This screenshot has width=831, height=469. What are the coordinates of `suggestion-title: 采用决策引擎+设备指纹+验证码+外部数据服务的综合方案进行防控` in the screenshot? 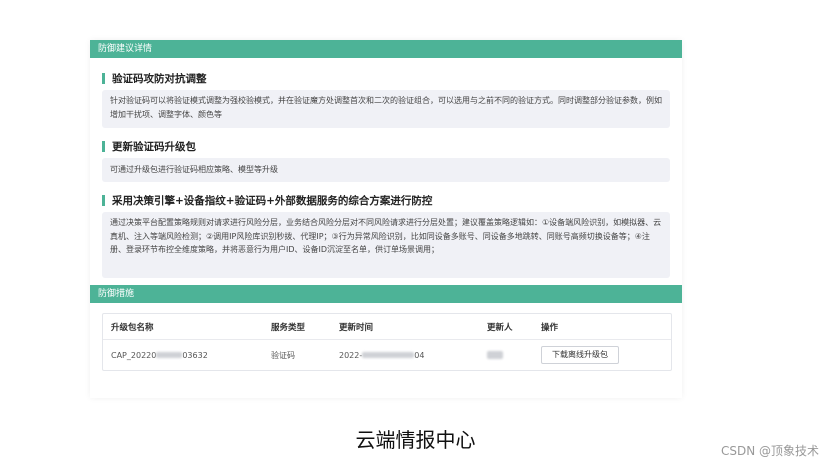 It's located at (386, 200).